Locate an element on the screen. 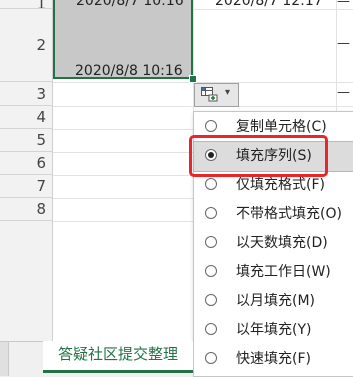 The width and height of the screenshot is (353, 377). menu-item-flash-fill: 快速填充(F) is located at coordinates (273, 359).